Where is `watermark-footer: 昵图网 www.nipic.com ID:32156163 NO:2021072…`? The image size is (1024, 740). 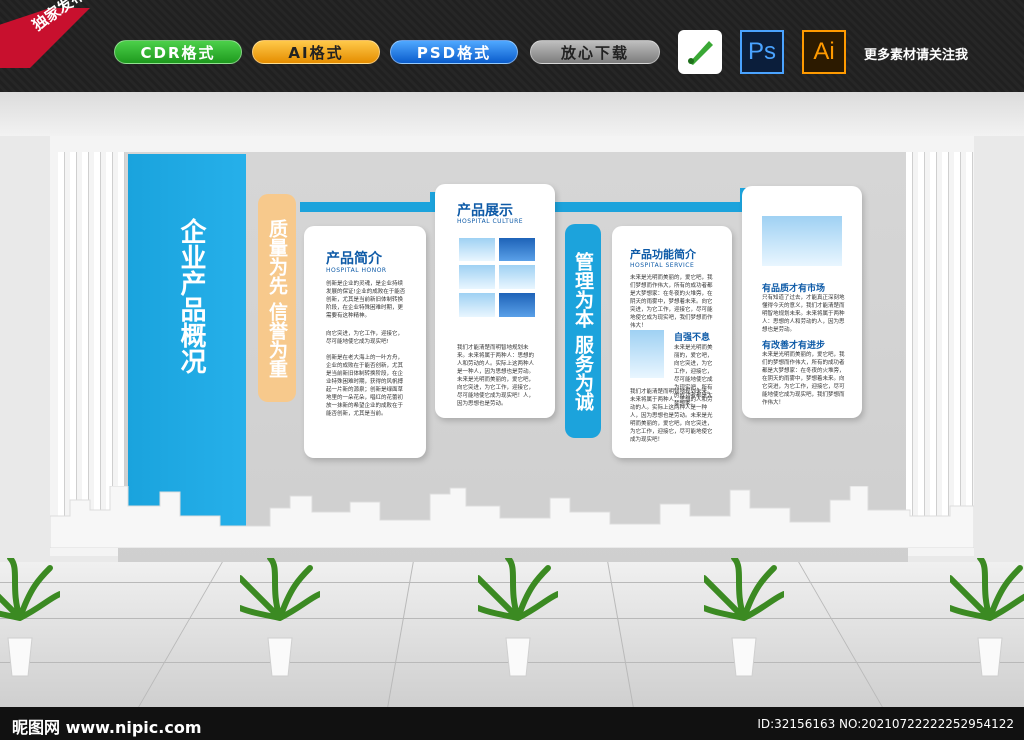
watermark-footer: 昵图网 www.nipic.com ID:32156163 NO:2021072… is located at coordinates (512, 723).